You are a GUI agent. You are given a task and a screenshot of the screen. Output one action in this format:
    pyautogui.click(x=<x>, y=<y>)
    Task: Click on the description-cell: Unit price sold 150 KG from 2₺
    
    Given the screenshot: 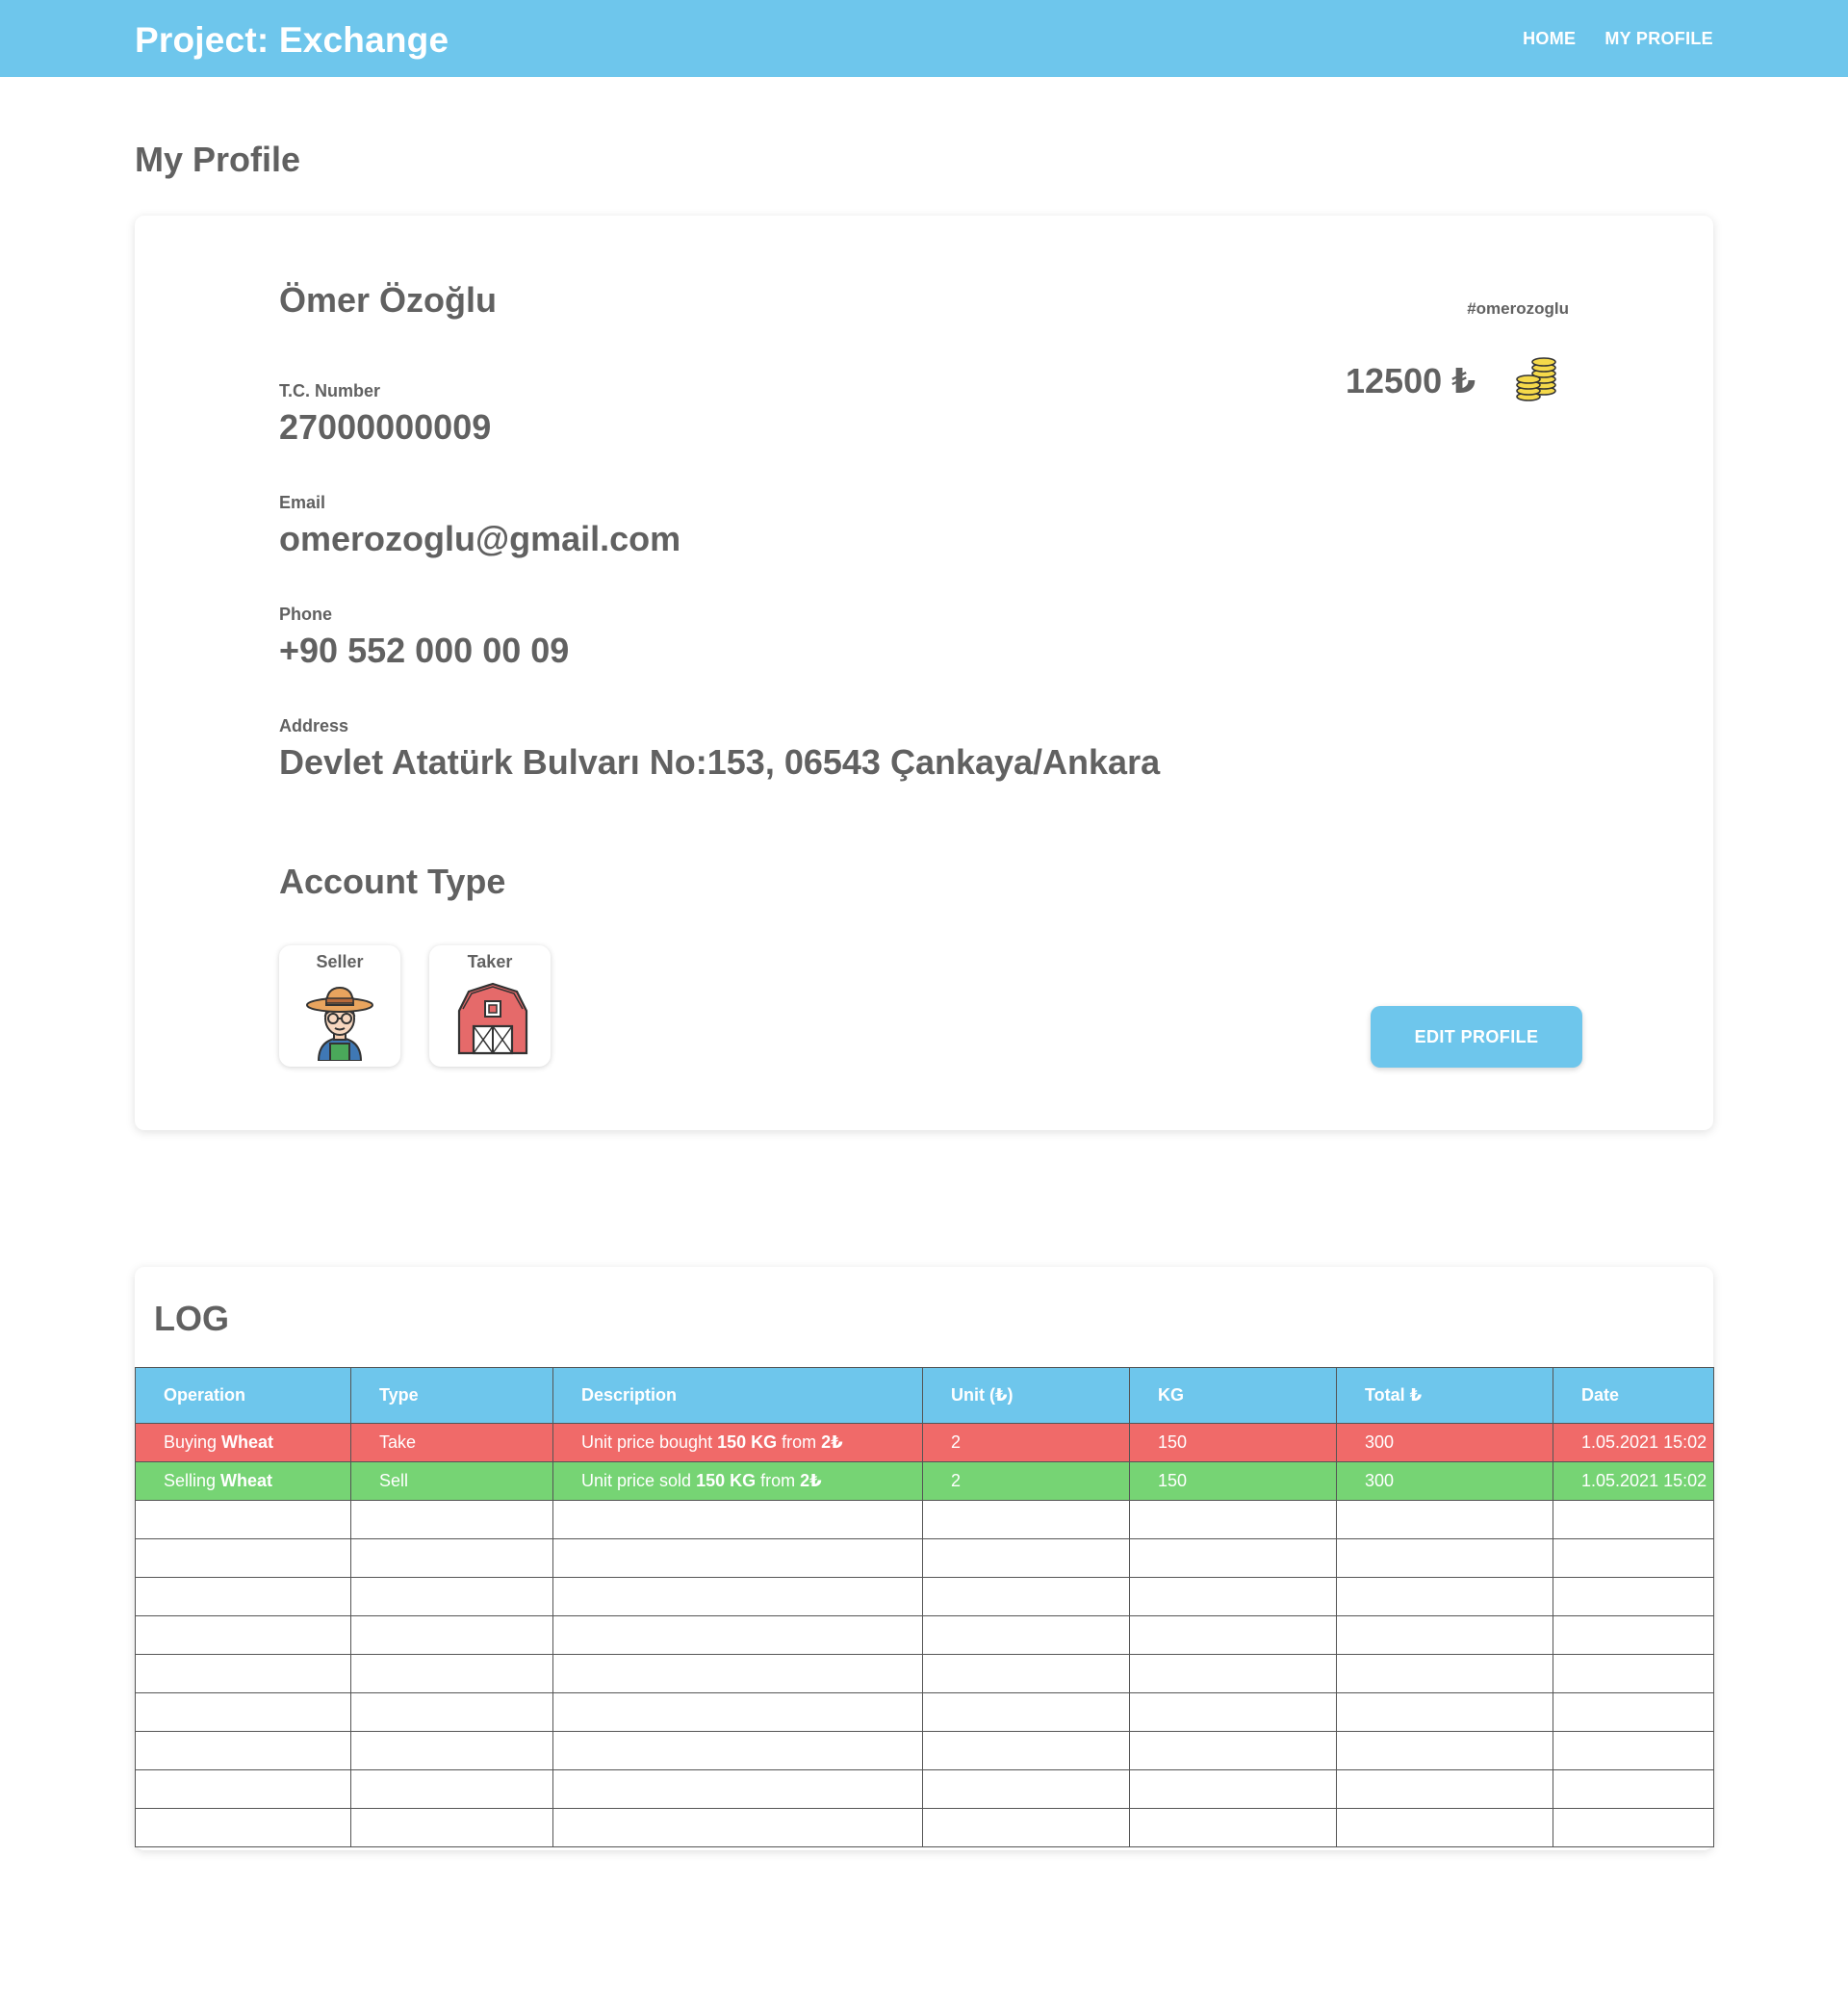 What is the action you would take?
    pyautogui.click(x=737, y=1481)
    